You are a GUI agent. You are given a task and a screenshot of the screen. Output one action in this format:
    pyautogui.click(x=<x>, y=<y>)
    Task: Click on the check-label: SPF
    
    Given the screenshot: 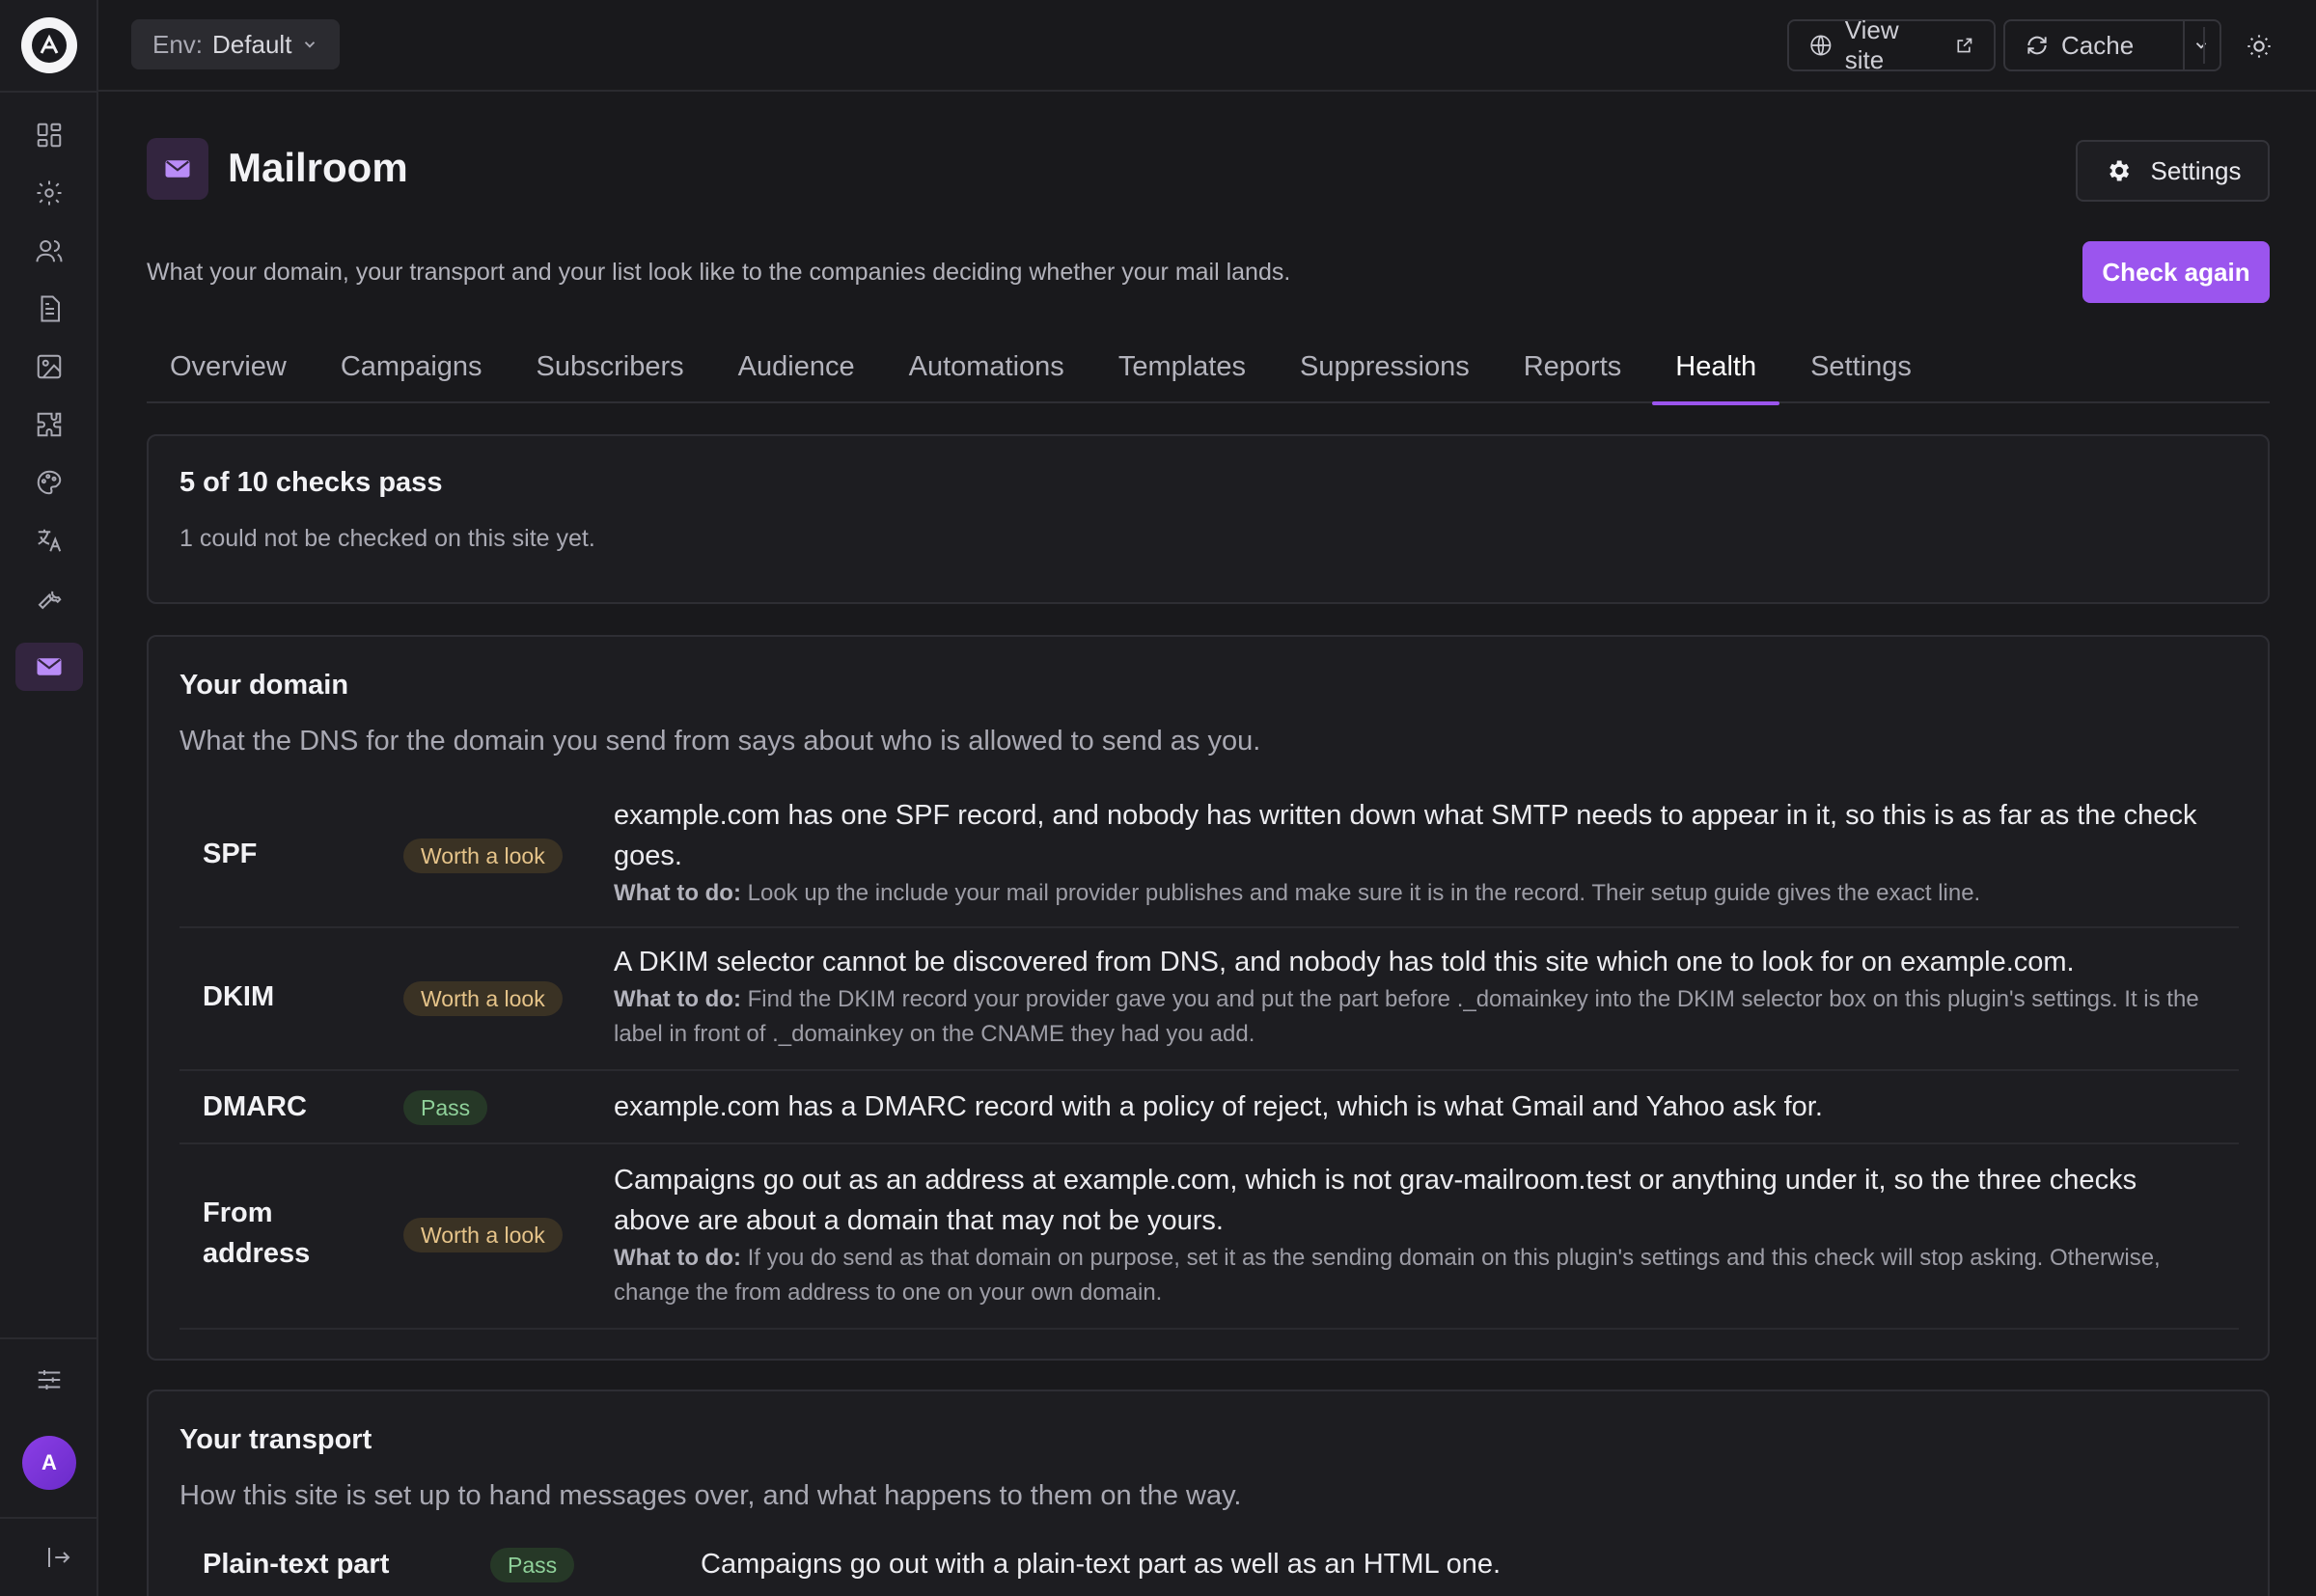 What is the action you would take?
    pyautogui.click(x=230, y=854)
    